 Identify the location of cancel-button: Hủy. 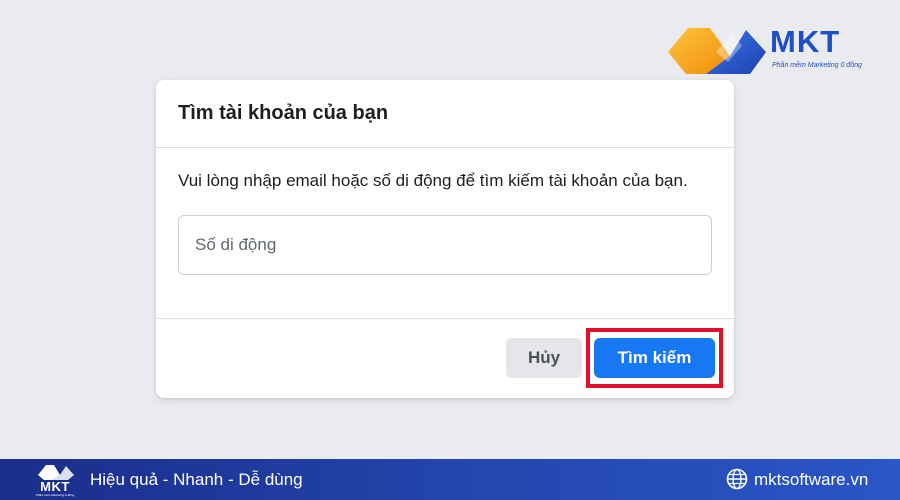
(544, 358).